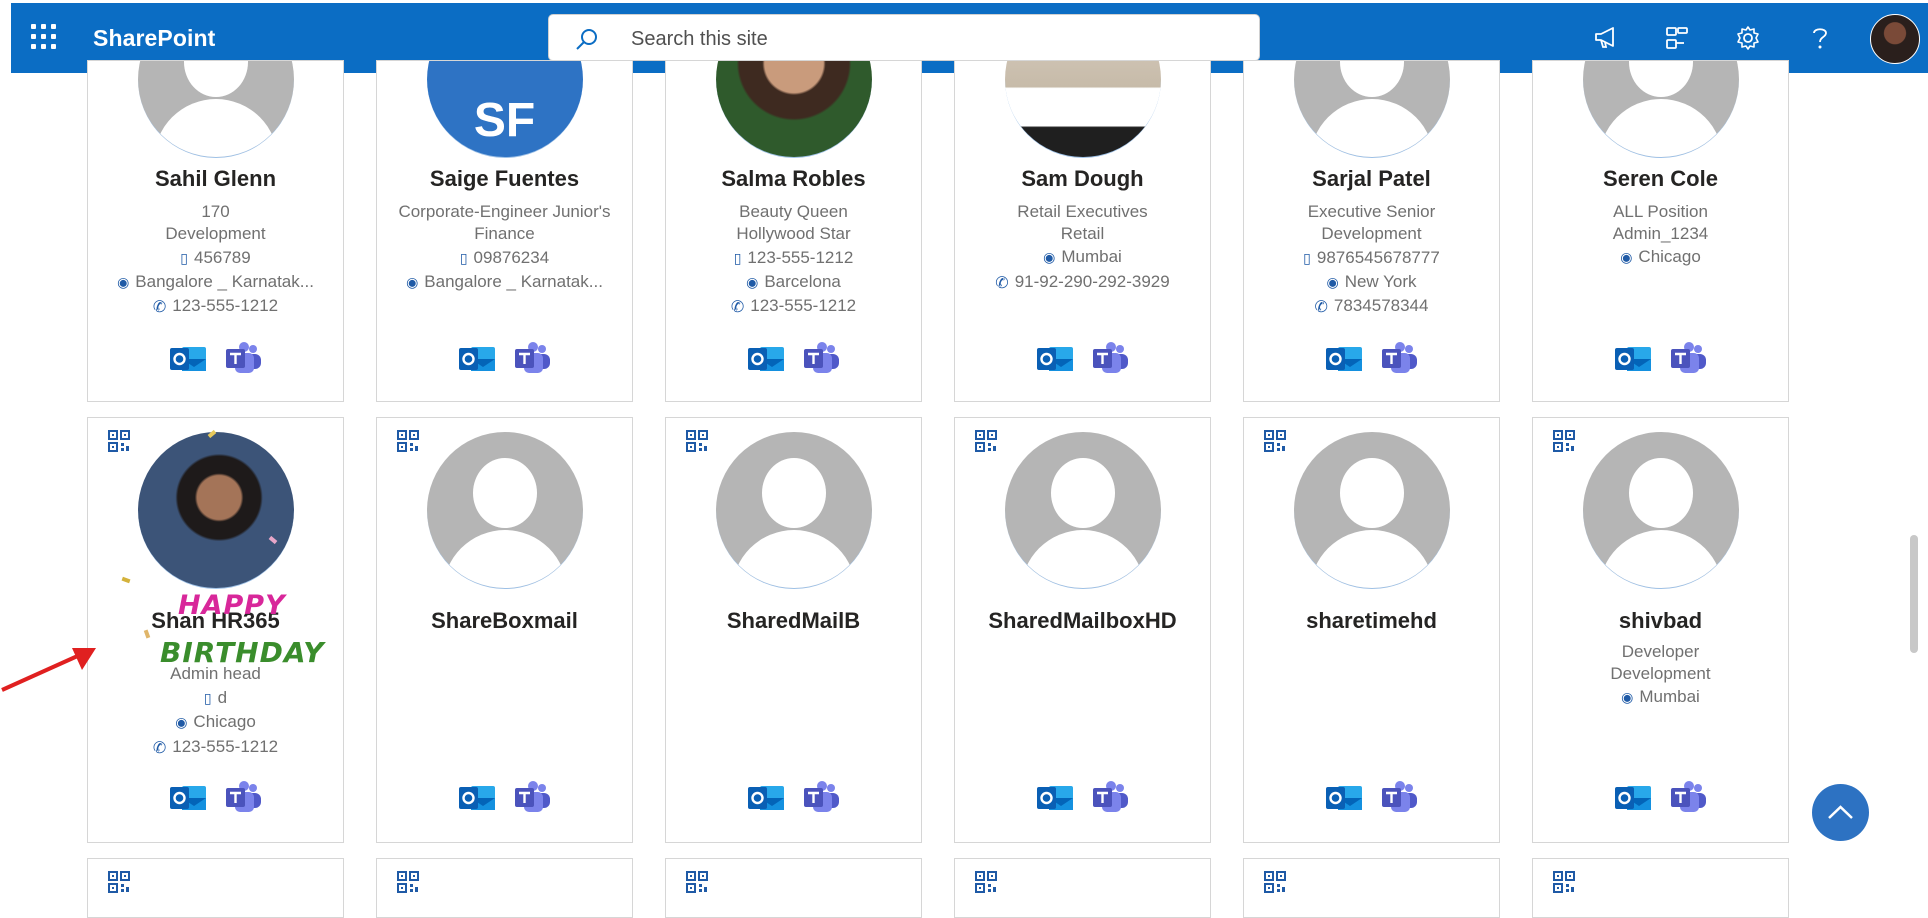 The image size is (1928, 918). I want to click on search-box: Search this site, so click(904, 37).